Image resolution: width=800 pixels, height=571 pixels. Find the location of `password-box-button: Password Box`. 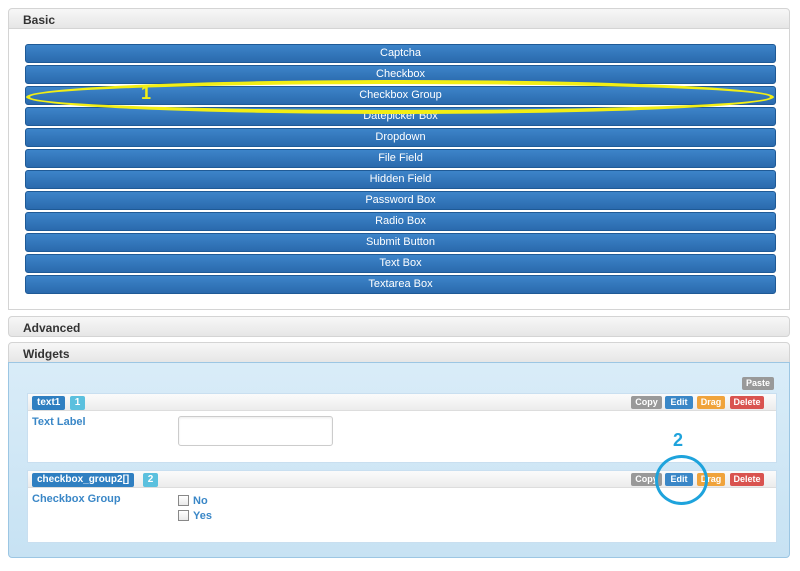

password-box-button: Password Box is located at coordinates (400, 200).